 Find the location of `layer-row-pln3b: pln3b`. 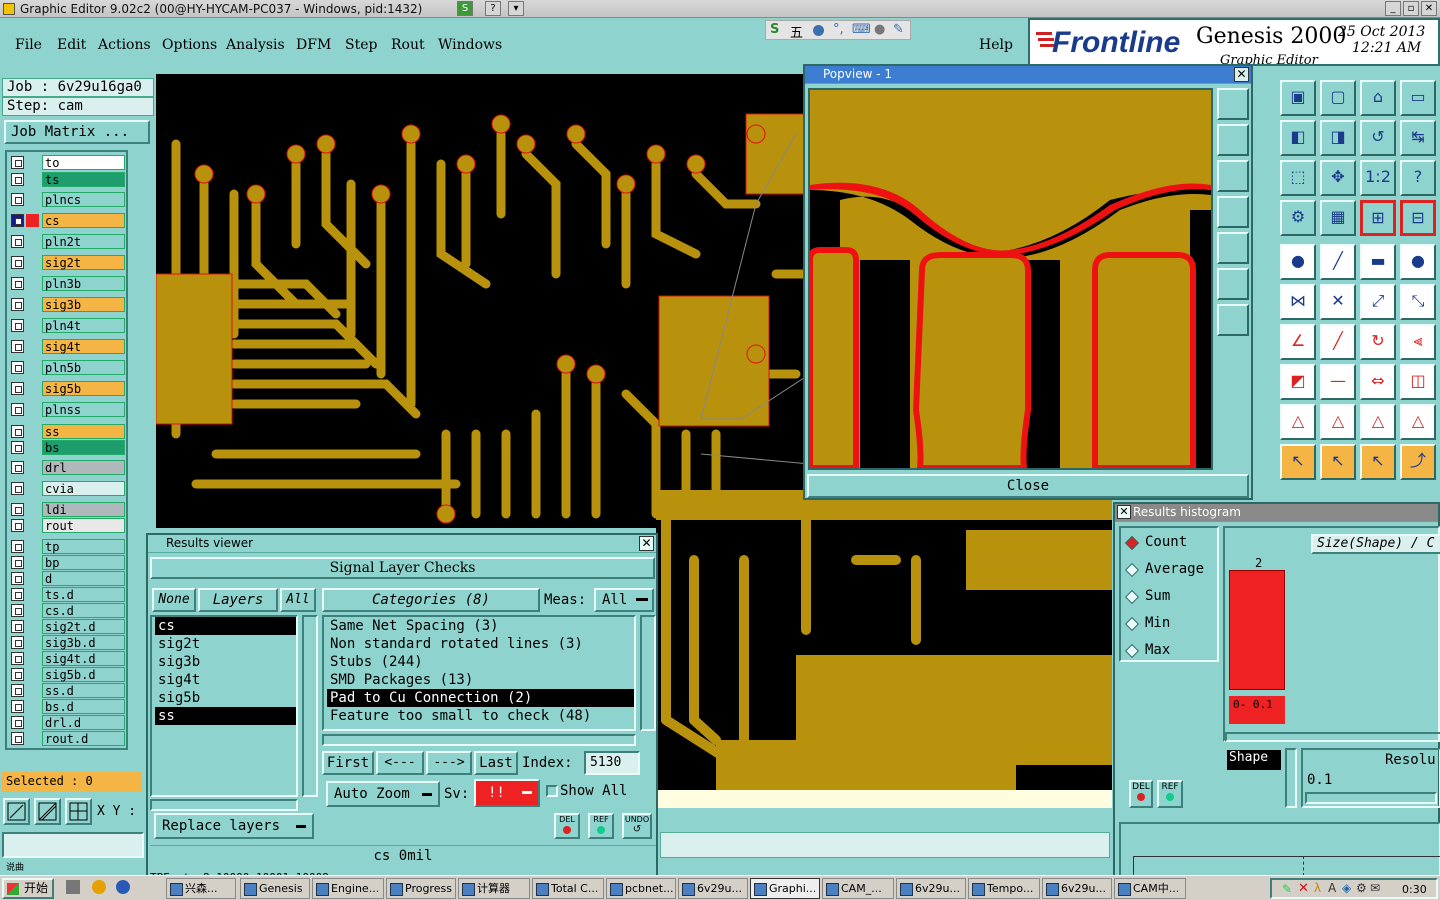

layer-row-pln3b: pln3b is located at coordinates (67, 283).